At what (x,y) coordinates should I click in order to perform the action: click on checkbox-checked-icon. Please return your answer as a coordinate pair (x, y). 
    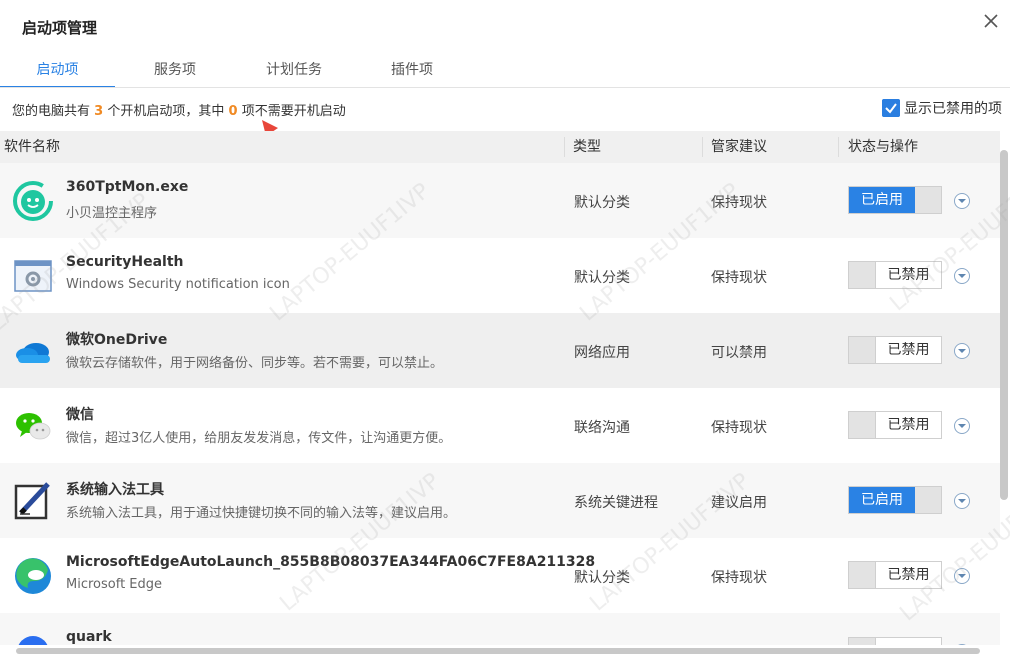
    Looking at the image, I should click on (891, 108).